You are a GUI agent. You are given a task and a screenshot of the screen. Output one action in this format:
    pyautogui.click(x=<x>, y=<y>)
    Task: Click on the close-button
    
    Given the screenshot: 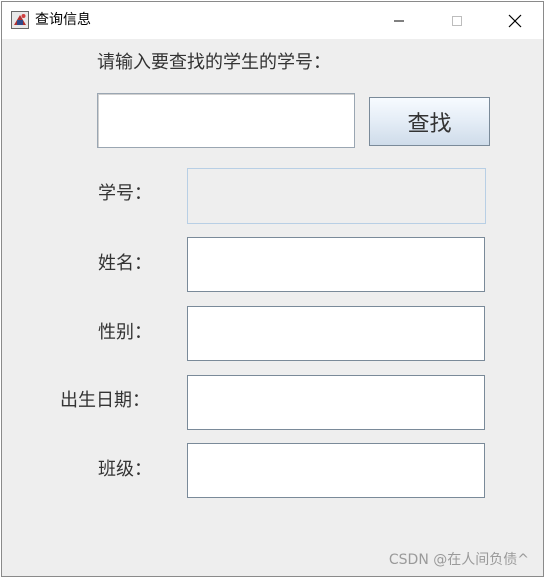 What is the action you would take?
    pyautogui.click(x=515, y=20)
    